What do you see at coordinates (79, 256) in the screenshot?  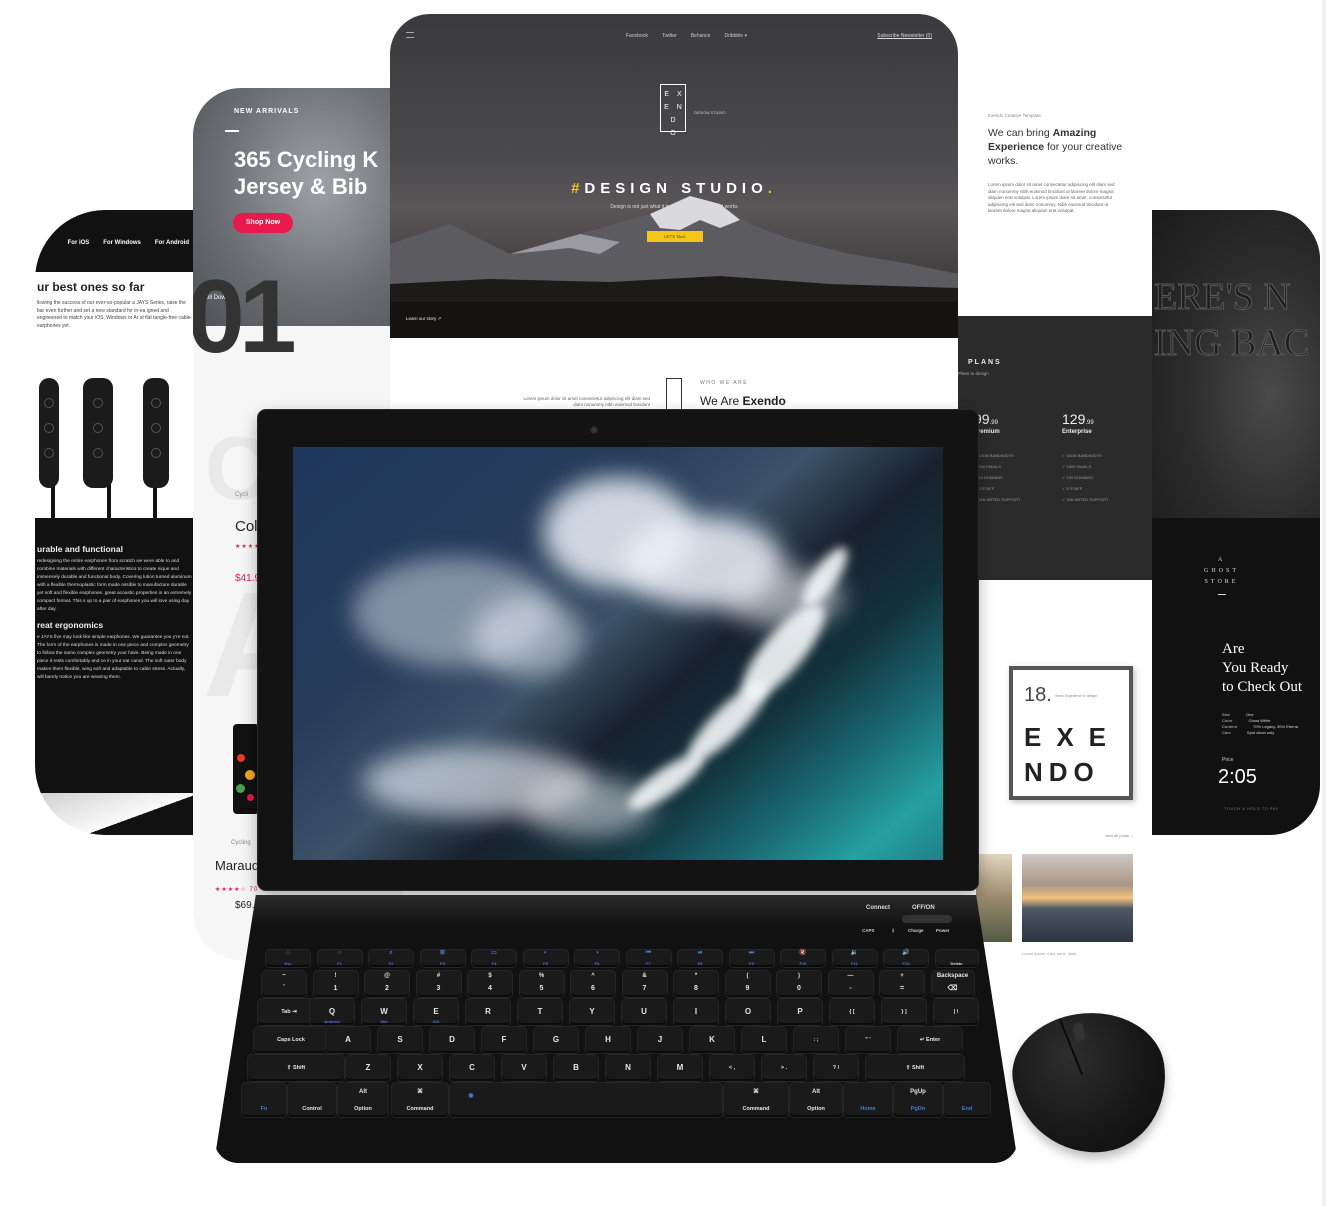 I see `nav-ios: For iOS` at bounding box center [79, 256].